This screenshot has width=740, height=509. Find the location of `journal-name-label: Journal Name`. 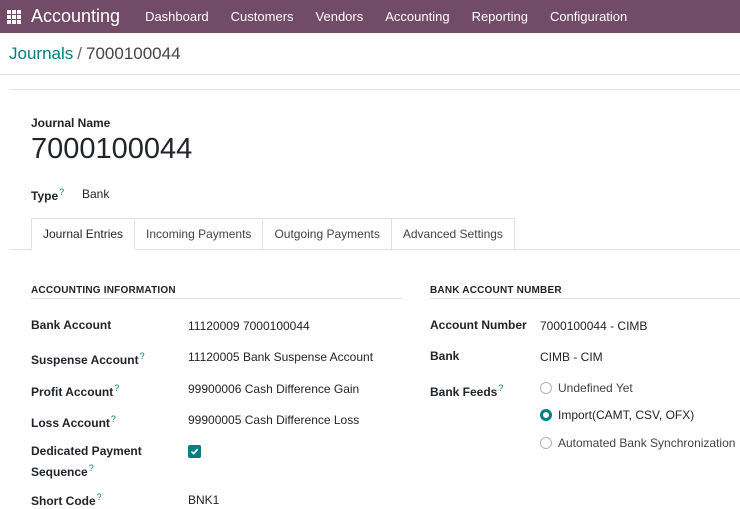

journal-name-label: Journal Name is located at coordinates (71, 123).